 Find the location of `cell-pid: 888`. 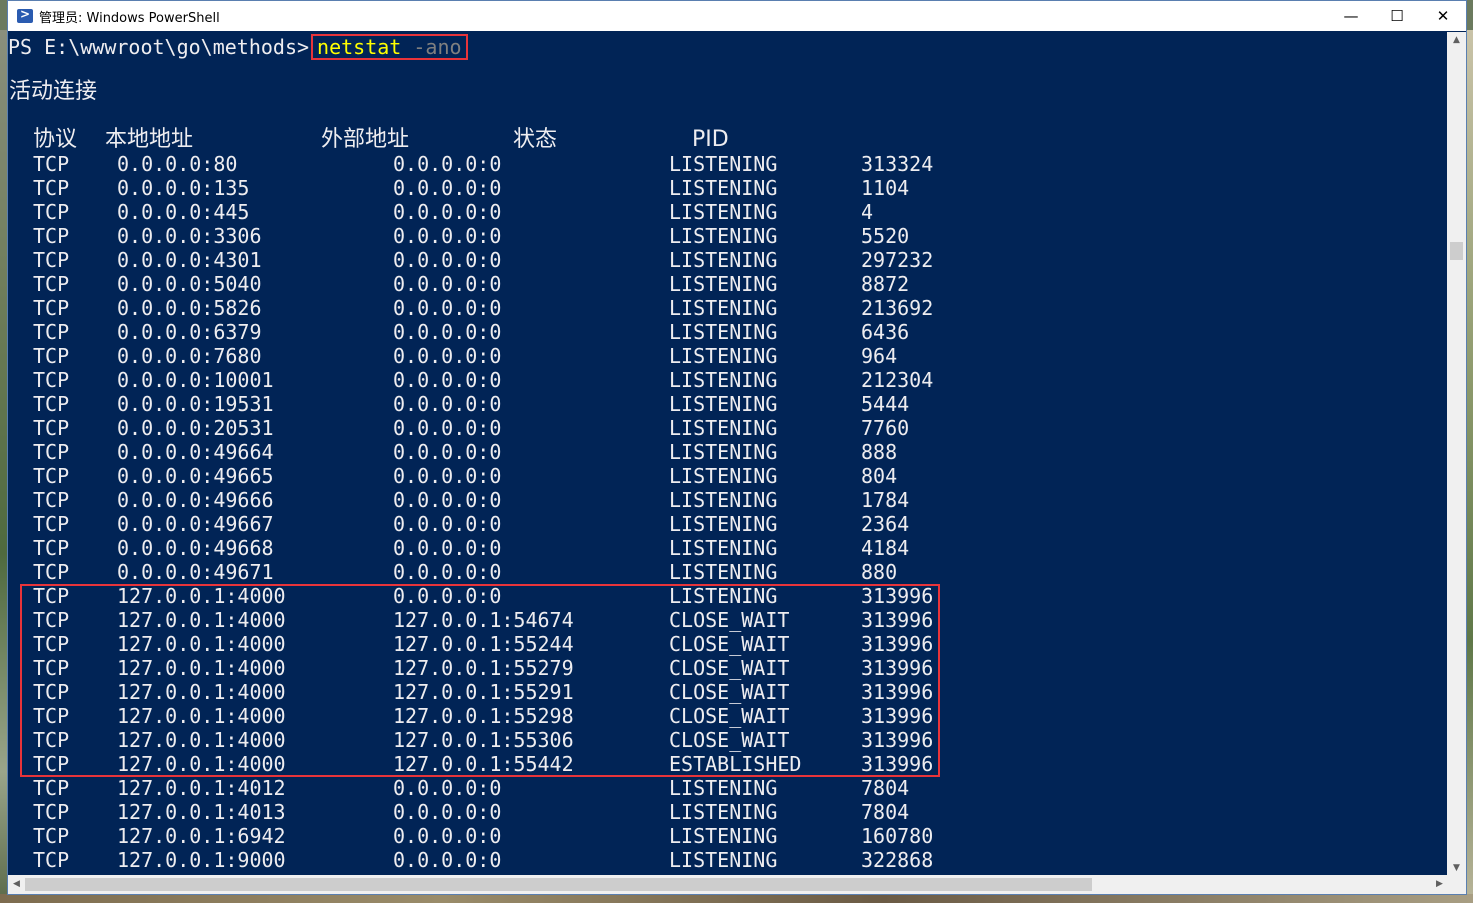

cell-pid: 888 is located at coordinates (879, 452).